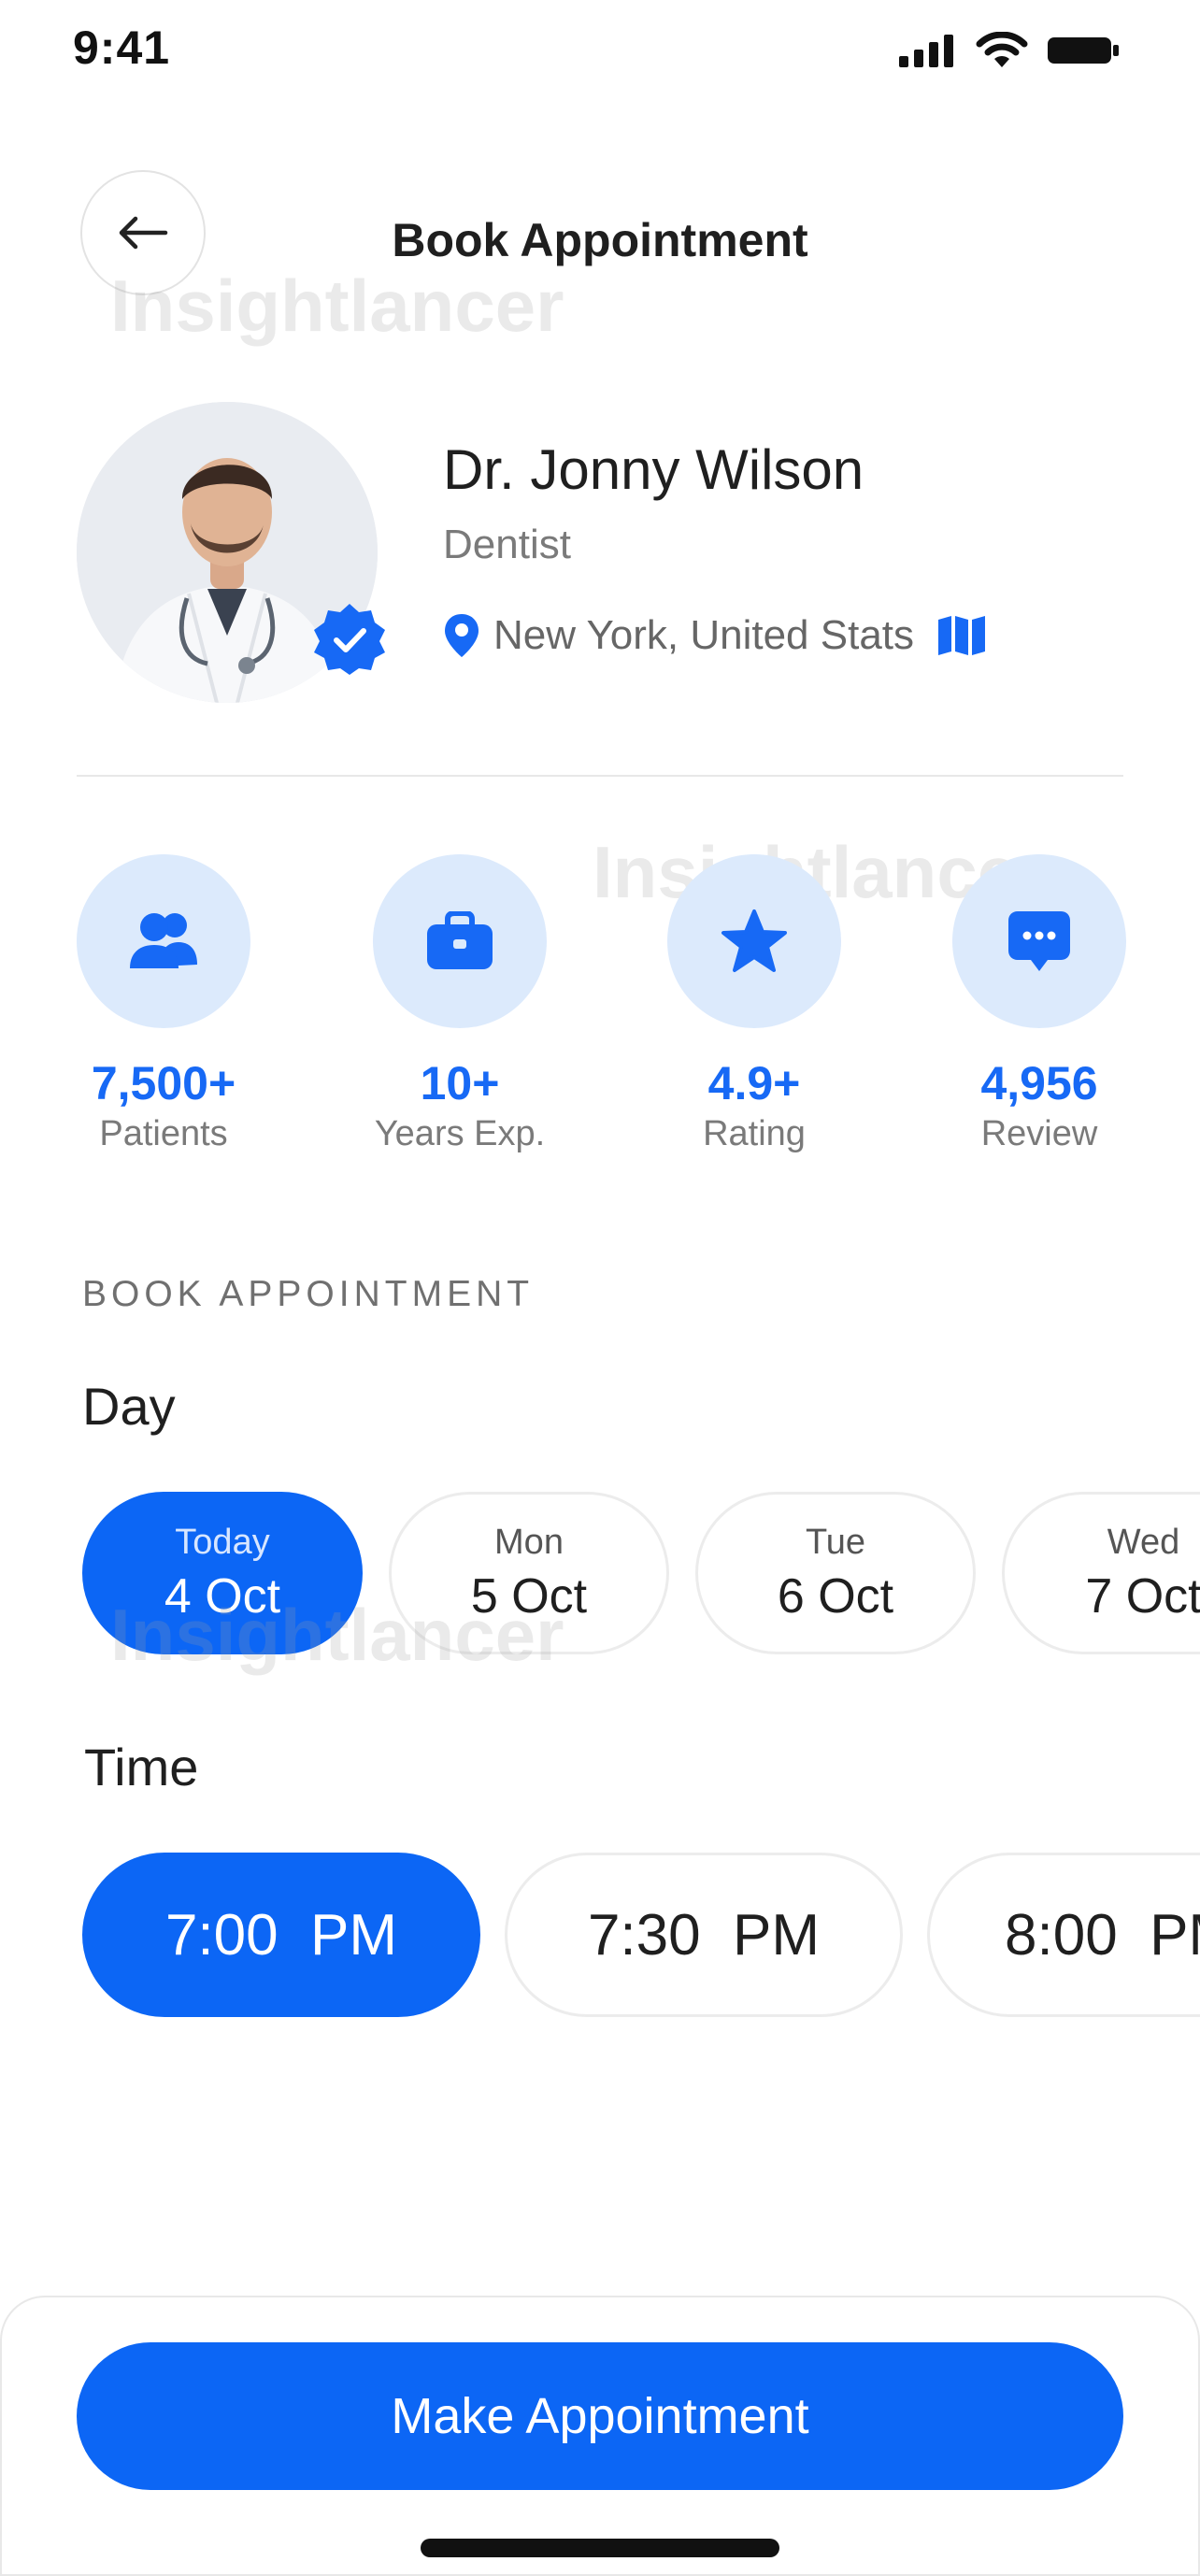  What do you see at coordinates (122, 47) in the screenshot?
I see `status-time: 9:41` at bounding box center [122, 47].